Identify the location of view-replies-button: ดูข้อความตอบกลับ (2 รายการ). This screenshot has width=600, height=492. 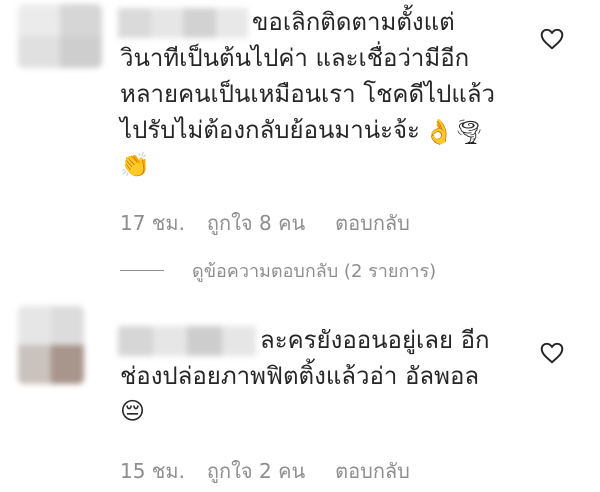
(278, 270).